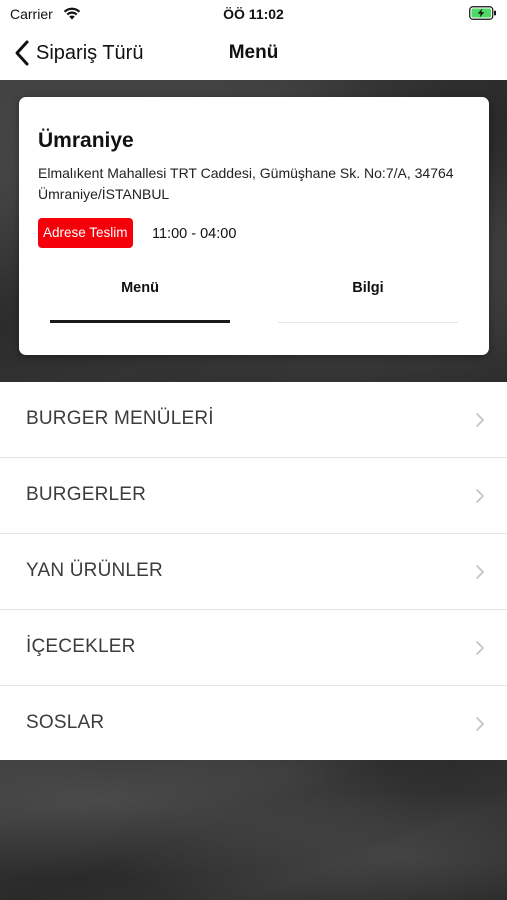 The image size is (507, 900). Describe the element at coordinates (85, 233) in the screenshot. I see `delivery-type-badge: Adrese Teslim` at that location.